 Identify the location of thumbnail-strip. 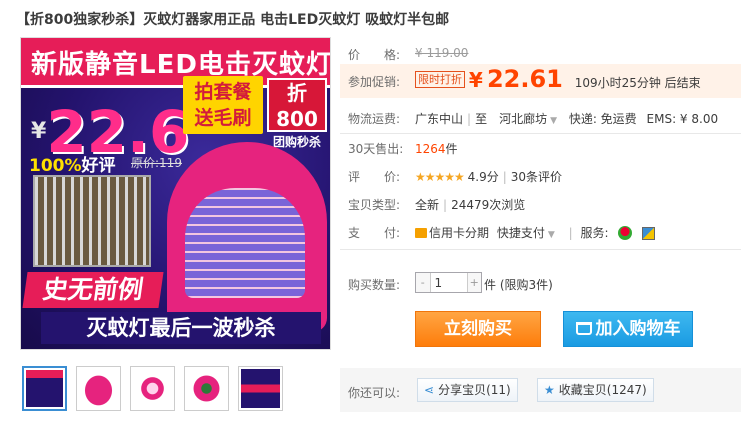
(152, 388).